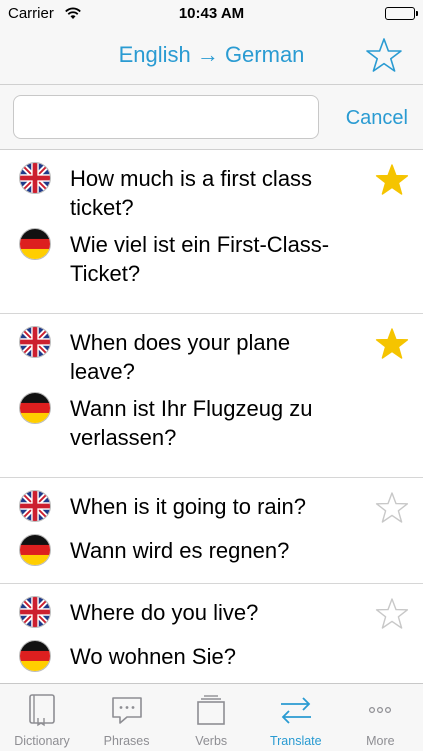 The image size is (423, 751). Describe the element at coordinates (296, 710) in the screenshot. I see `swap-arrows-icon` at that location.